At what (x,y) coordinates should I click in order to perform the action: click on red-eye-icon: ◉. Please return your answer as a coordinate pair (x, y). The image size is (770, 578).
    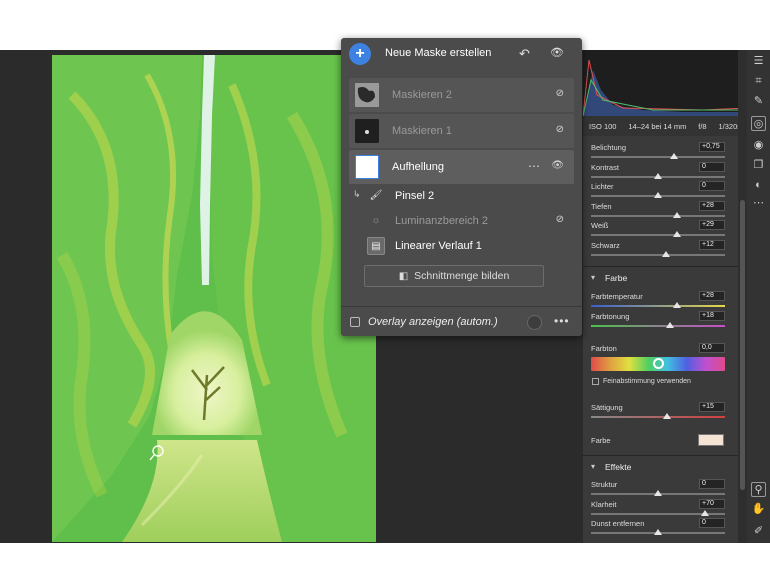
    Looking at the image, I should click on (758, 145).